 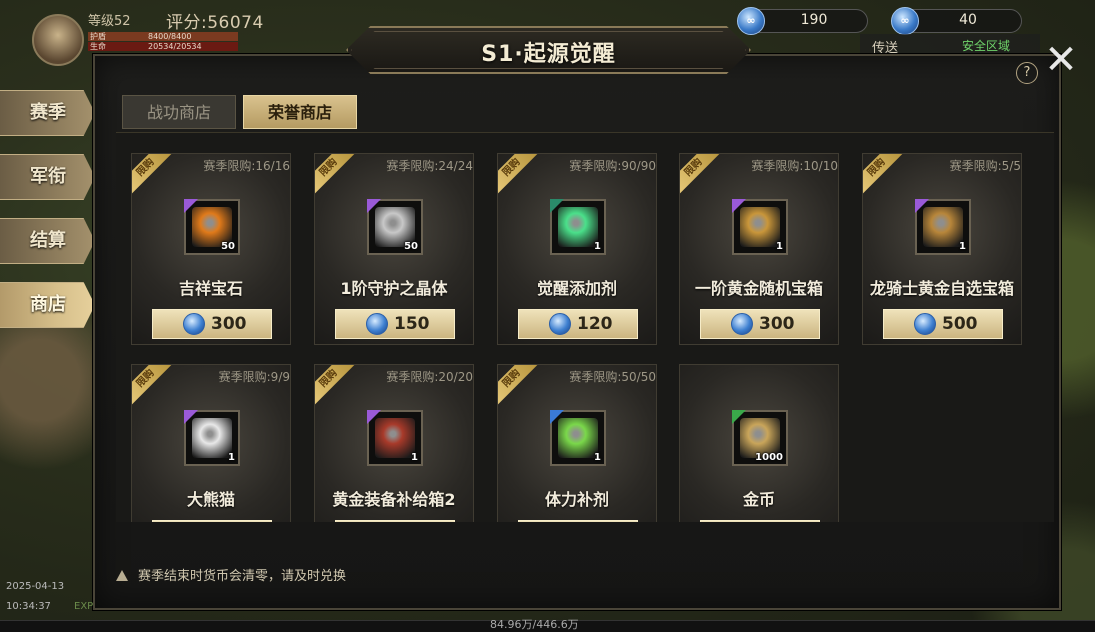 I want to click on item-name: 觉醒添加剂, so click(x=576, y=288).